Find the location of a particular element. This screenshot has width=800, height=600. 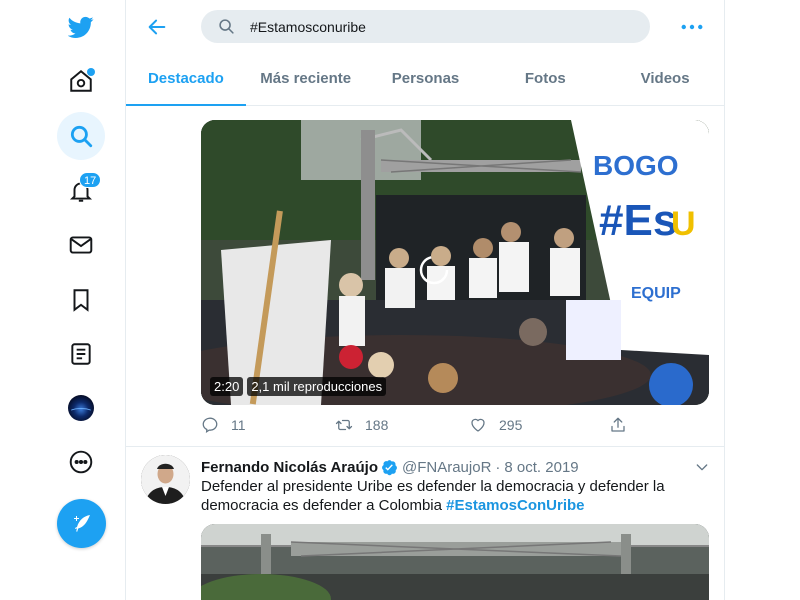

twitter-logo-icon is located at coordinates (81, 27).